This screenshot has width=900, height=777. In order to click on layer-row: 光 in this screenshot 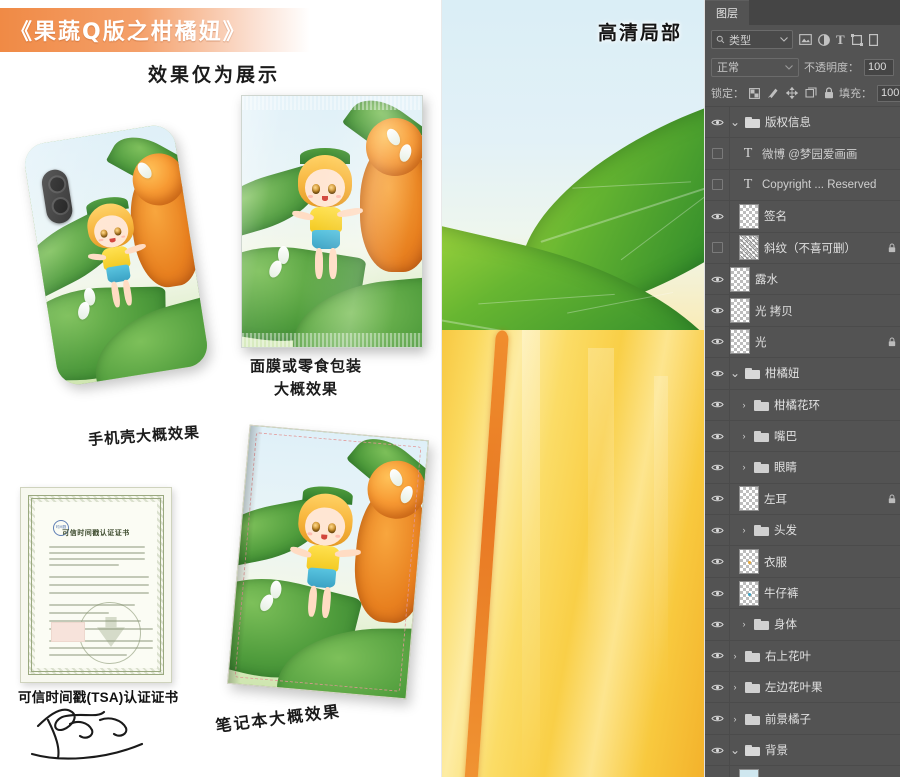, I will do `click(802, 342)`.